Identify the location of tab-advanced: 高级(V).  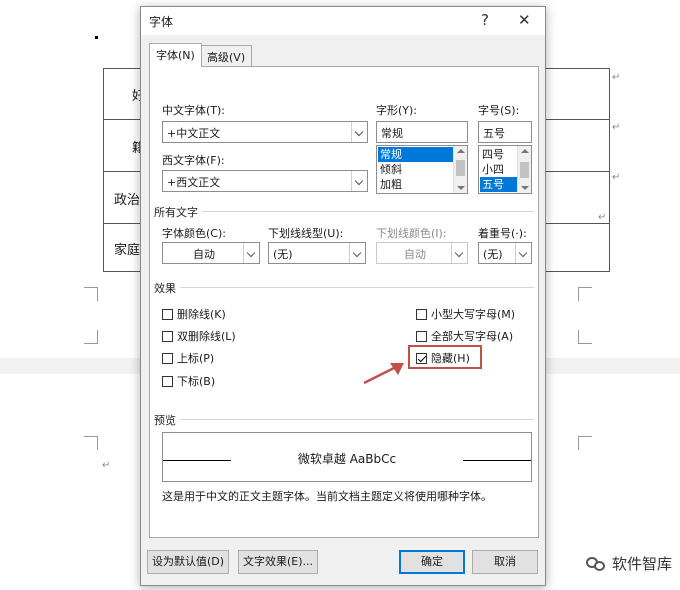
(226, 56).